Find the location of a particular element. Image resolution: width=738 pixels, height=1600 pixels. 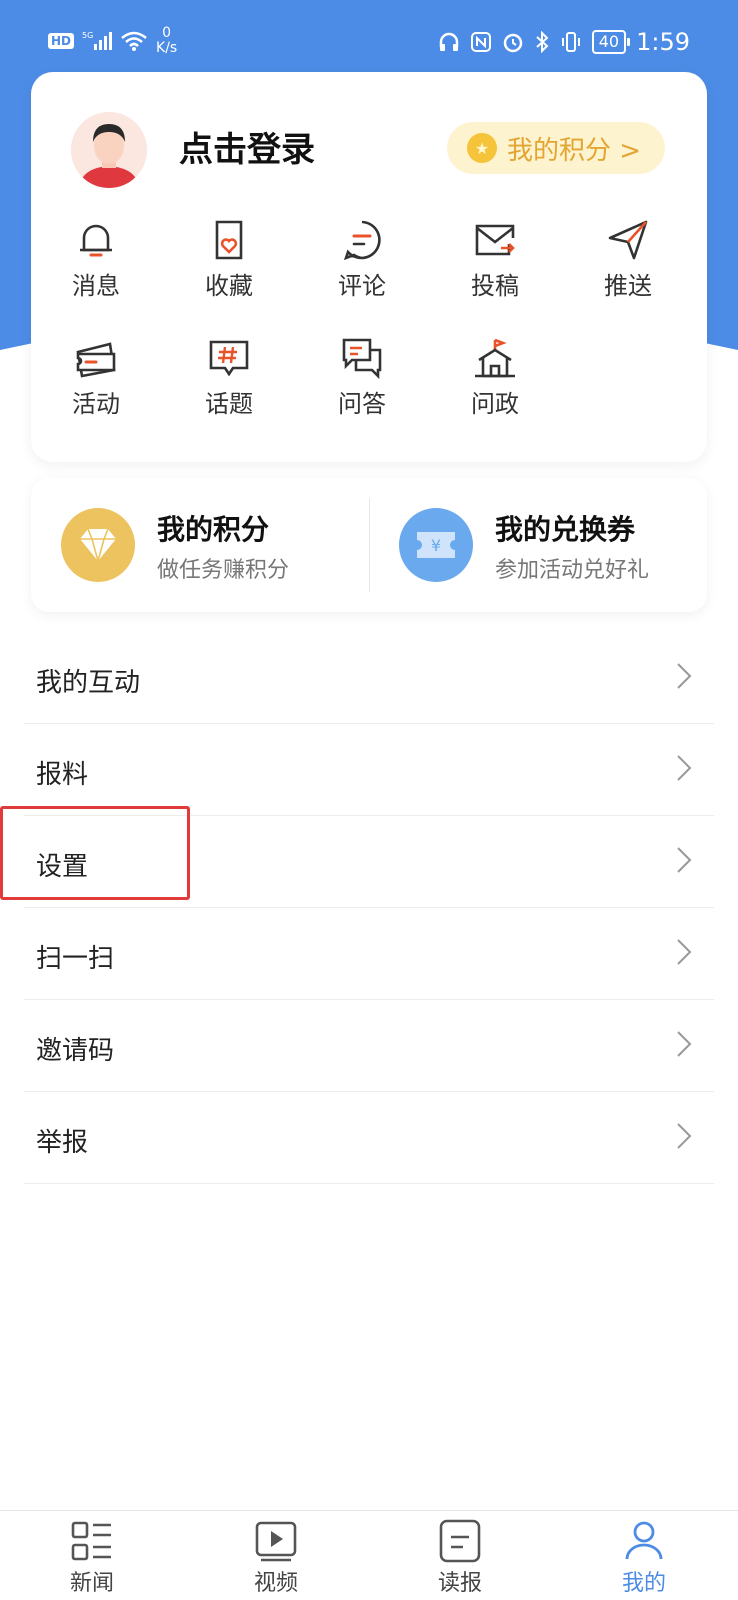

grid-label: 问答 is located at coordinates (362, 404).